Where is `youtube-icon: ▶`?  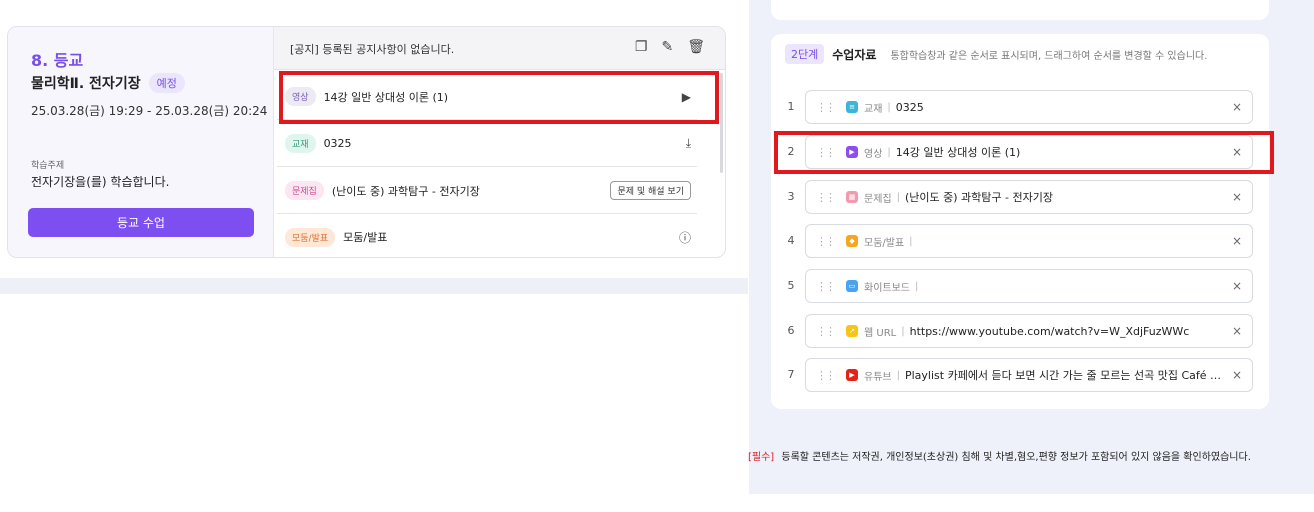
youtube-icon: ▶ is located at coordinates (852, 375).